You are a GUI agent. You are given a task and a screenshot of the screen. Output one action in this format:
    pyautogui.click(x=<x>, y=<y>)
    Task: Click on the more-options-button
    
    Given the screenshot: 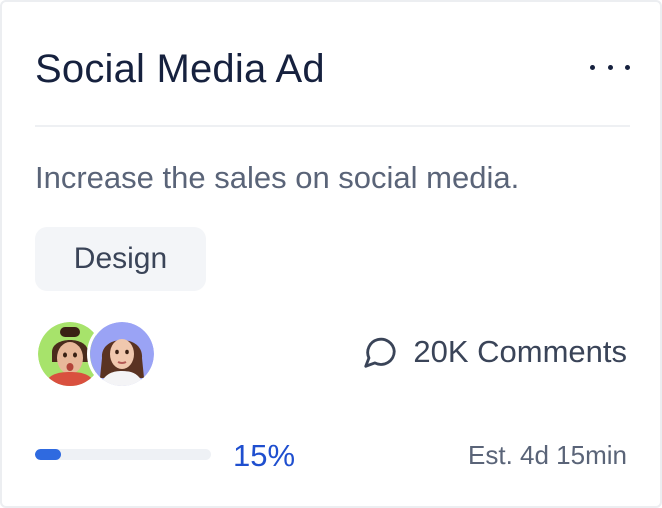 What is the action you would take?
    pyautogui.click(x=610, y=67)
    